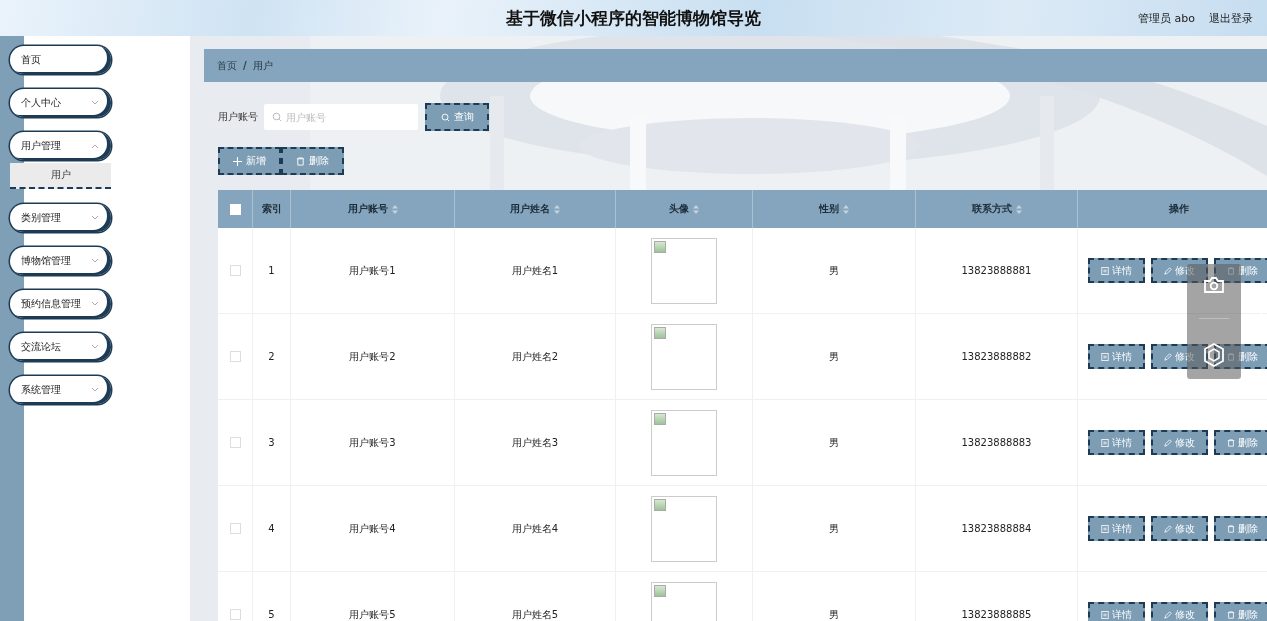  Describe the element at coordinates (684, 209) in the screenshot. I see `column-header: 头像` at that location.